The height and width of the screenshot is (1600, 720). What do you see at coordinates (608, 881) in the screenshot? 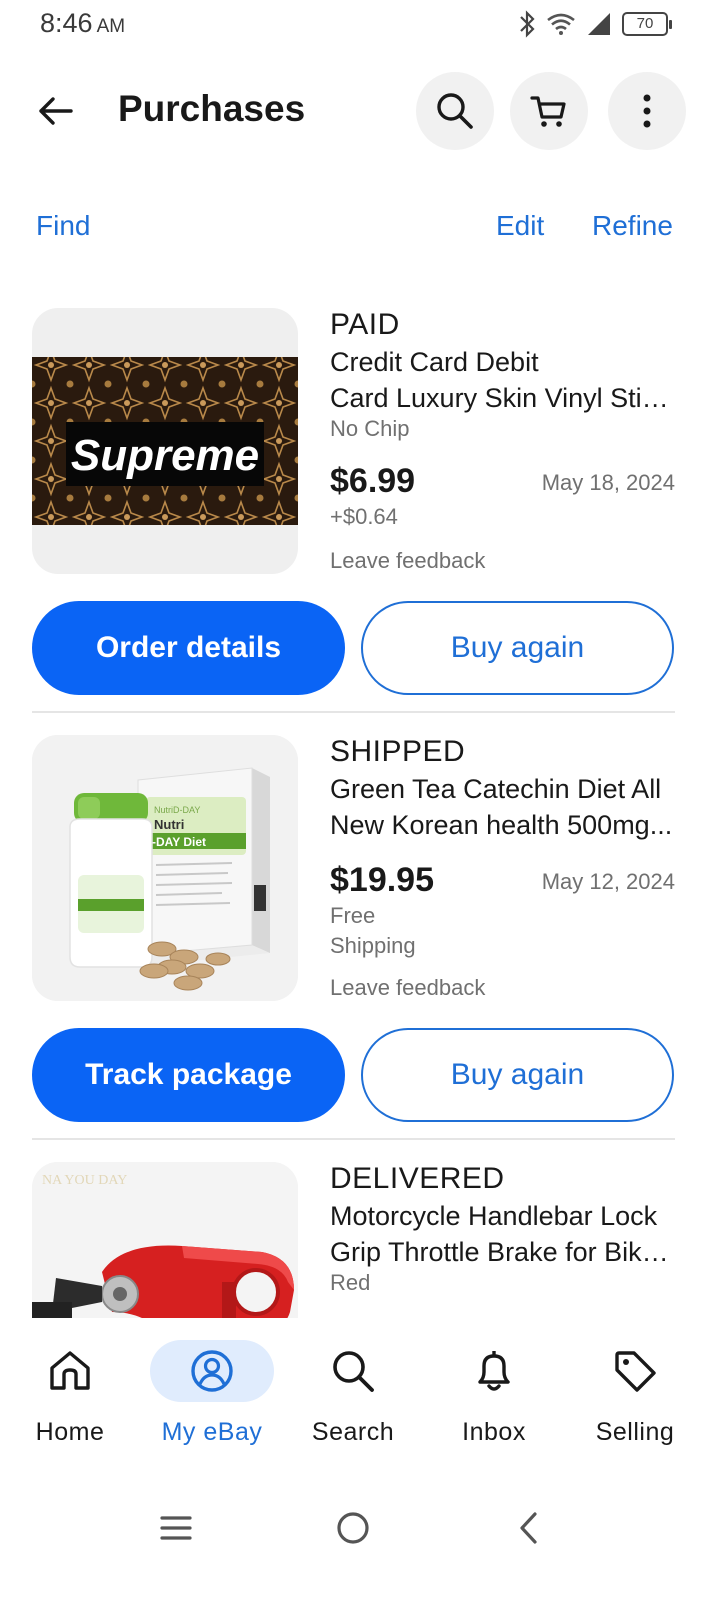
I see `order-date: May 12, 2024` at bounding box center [608, 881].